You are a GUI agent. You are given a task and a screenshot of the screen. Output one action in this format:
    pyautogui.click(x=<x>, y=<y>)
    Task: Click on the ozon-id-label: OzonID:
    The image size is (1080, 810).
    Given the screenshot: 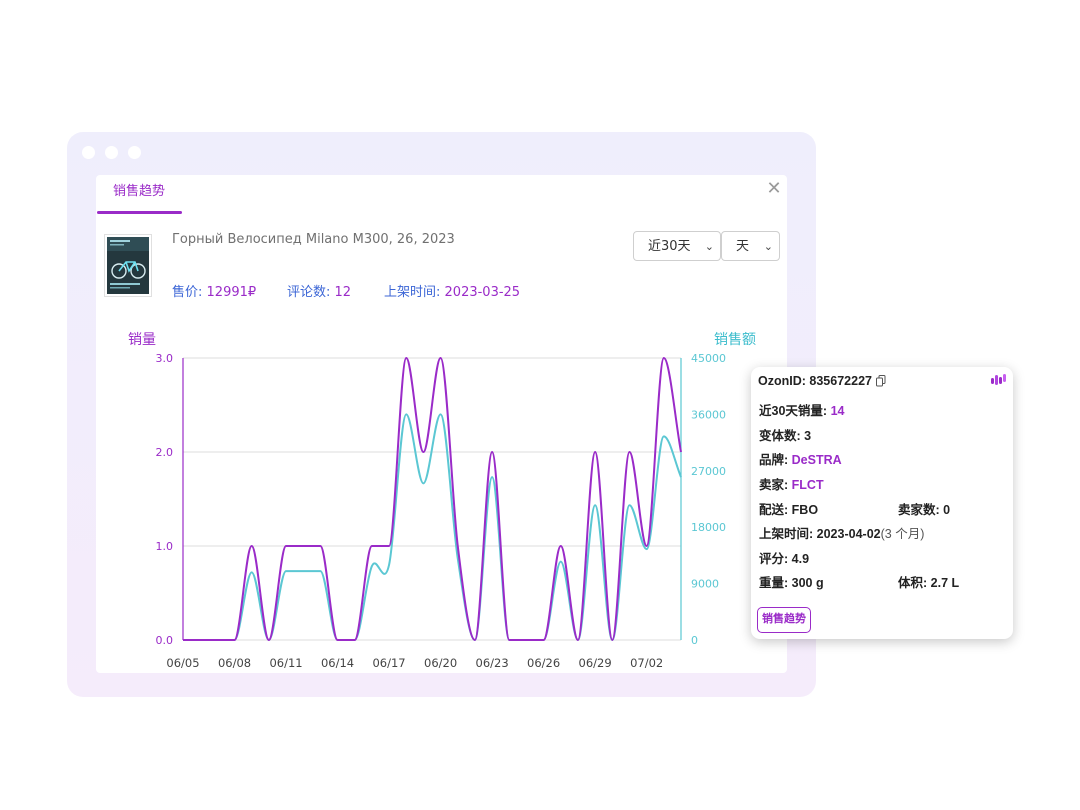 What is the action you would take?
    pyautogui.click(x=782, y=381)
    